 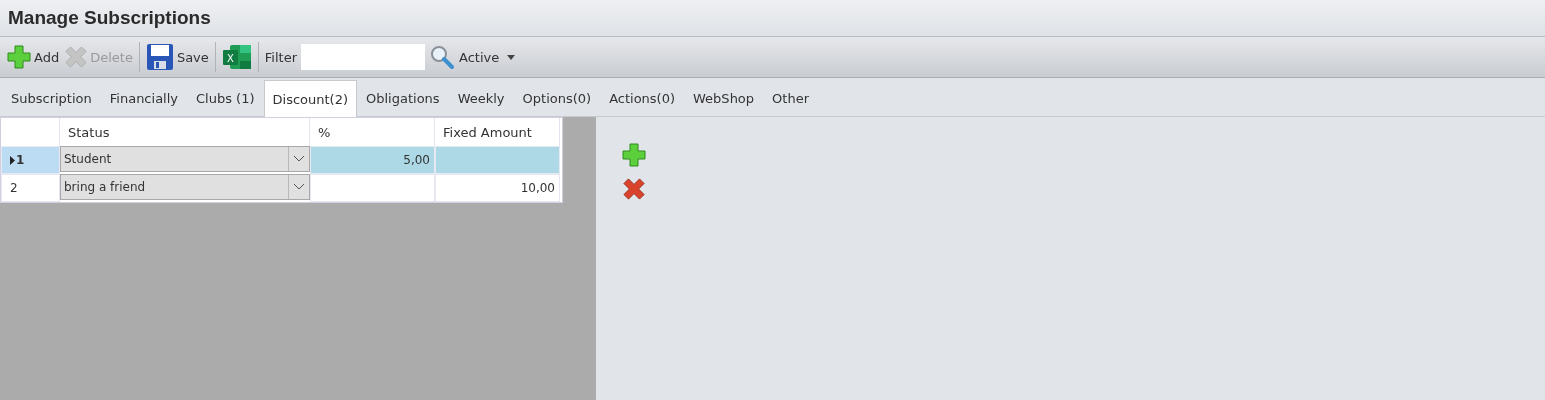 What do you see at coordinates (51, 98) in the screenshot?
I see `tab: Subscription` at bounding box center [51, 98].